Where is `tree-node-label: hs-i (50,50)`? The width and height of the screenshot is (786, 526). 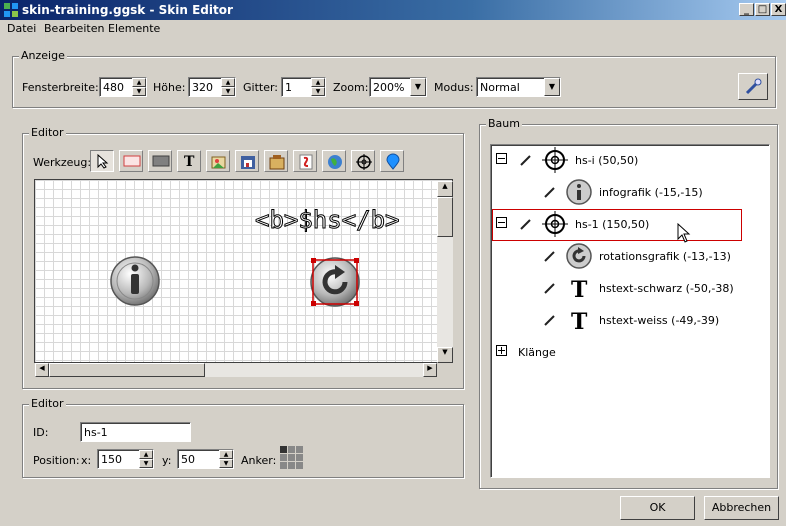
tree-node-label: hs-i (50,50) is located at coordinates (607, 160).